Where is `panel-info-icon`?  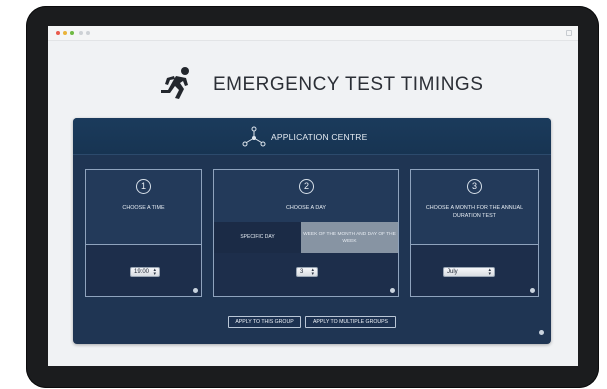
panel-info-icon is located at coordinates (541, 332).